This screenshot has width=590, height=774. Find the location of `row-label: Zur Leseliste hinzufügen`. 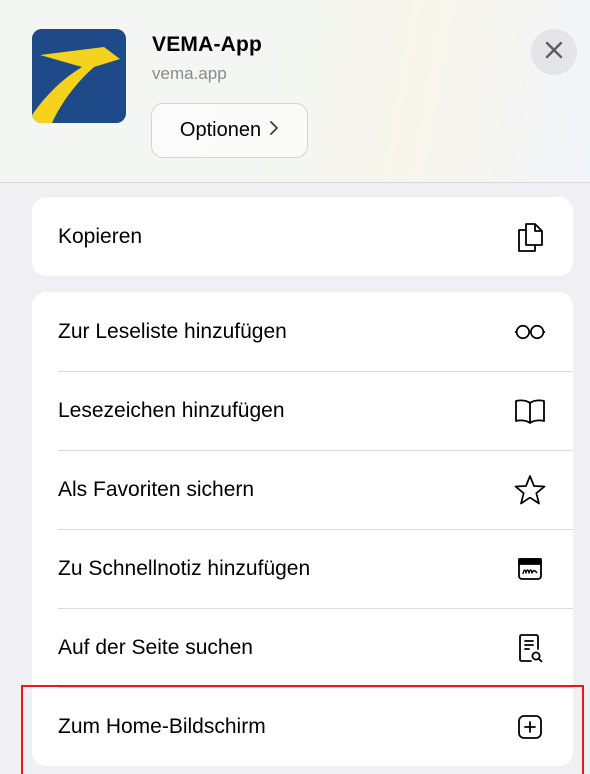

row-label: Zur Leseliste hinzufügen is located at coordinates (172, 331).